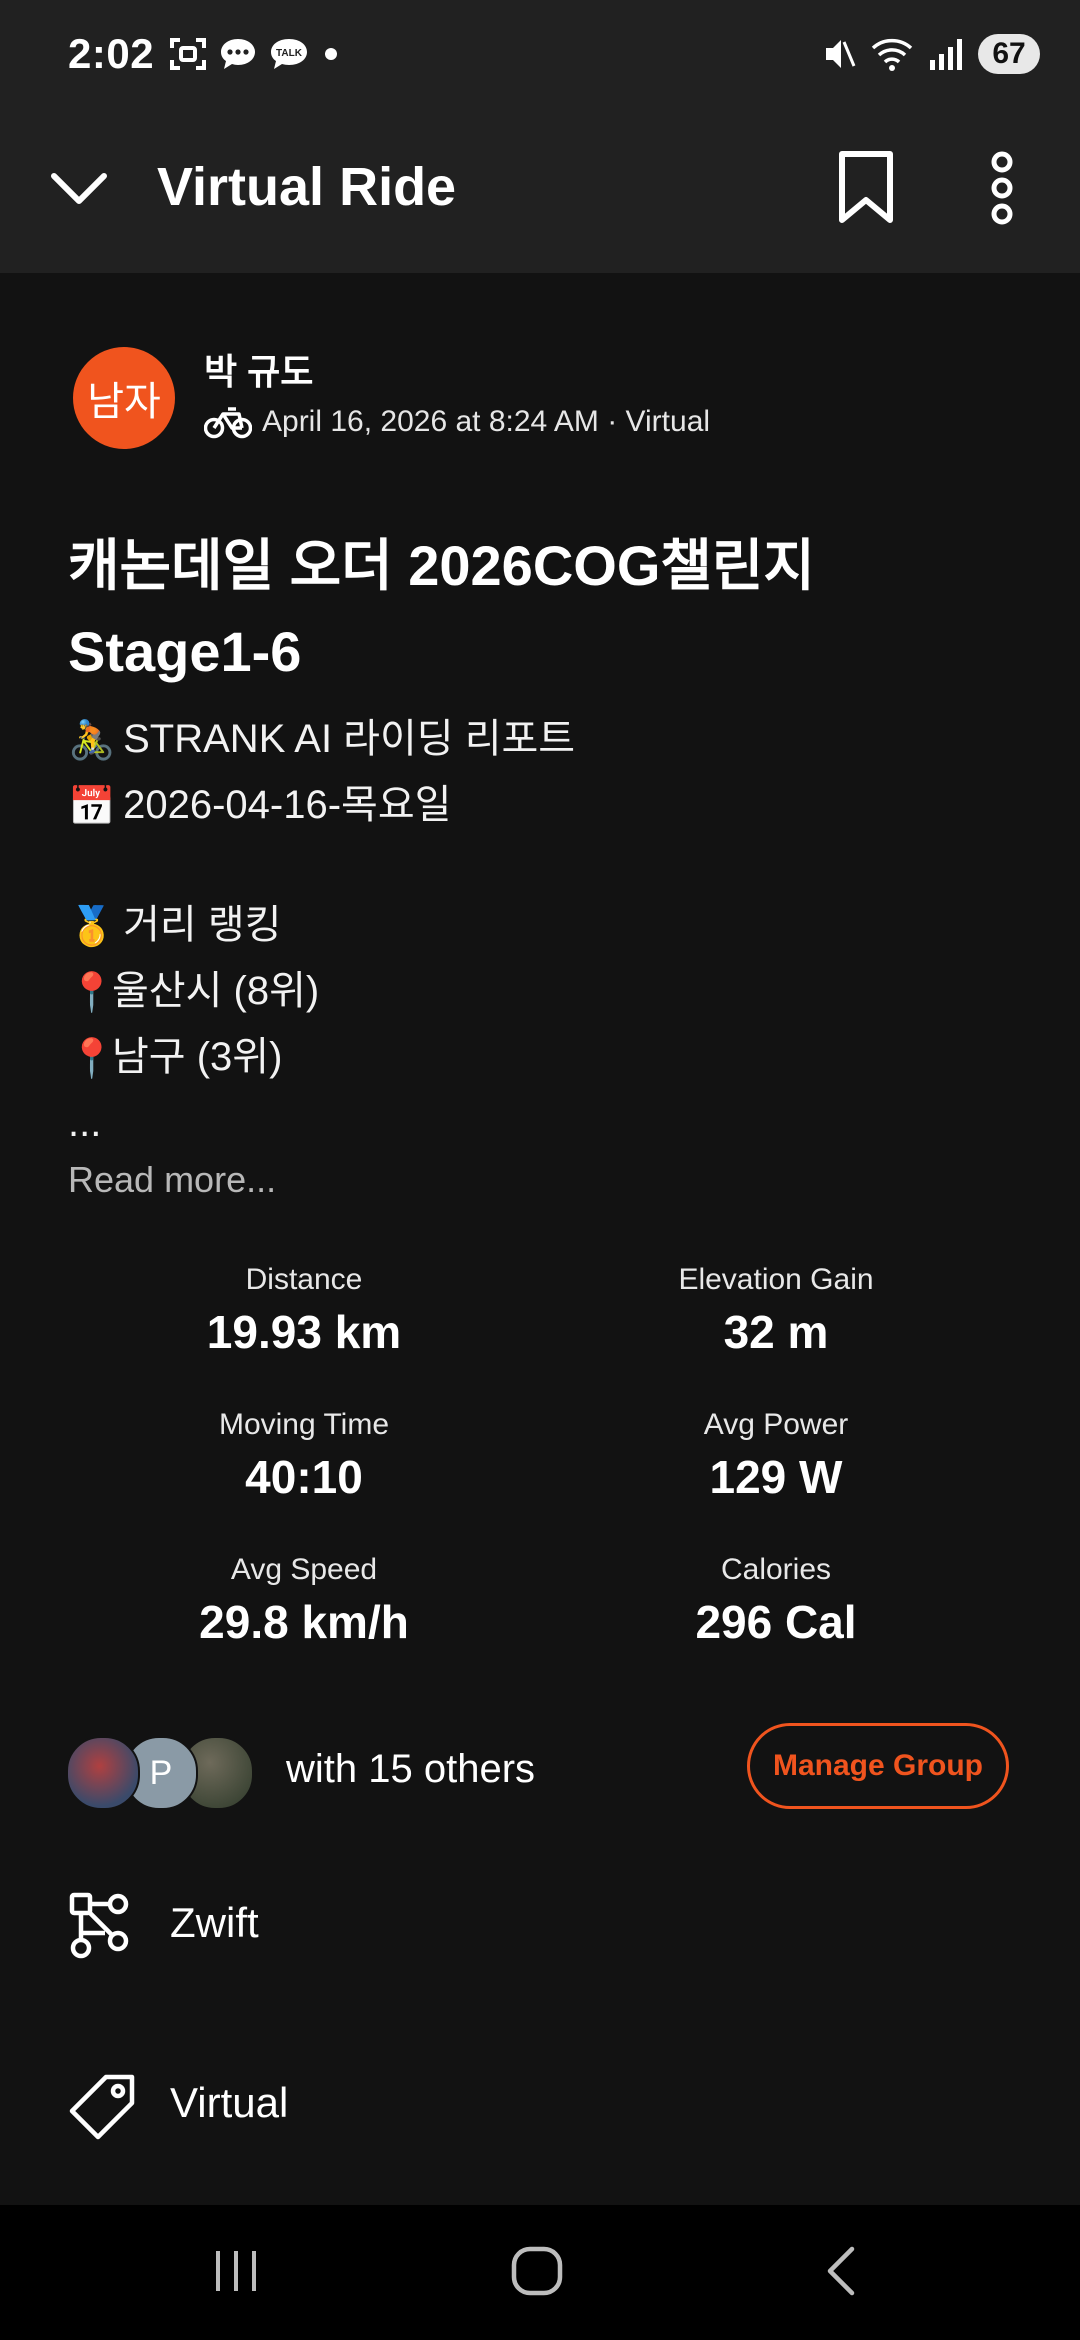 Image resolution: width=1080 pixels, height=2340 pixels. Describe the element at coordinates (304, 1455) in the screenshot. I see `stat-moving-time: Moving Time 40:10` at that location.